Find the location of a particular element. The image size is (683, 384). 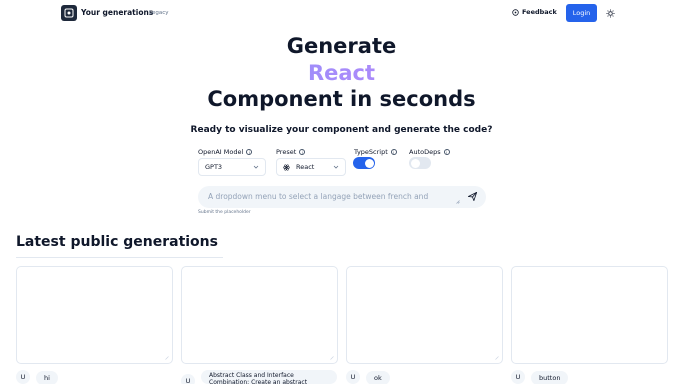

typescript-toggle is located at coordinates (364, 163).